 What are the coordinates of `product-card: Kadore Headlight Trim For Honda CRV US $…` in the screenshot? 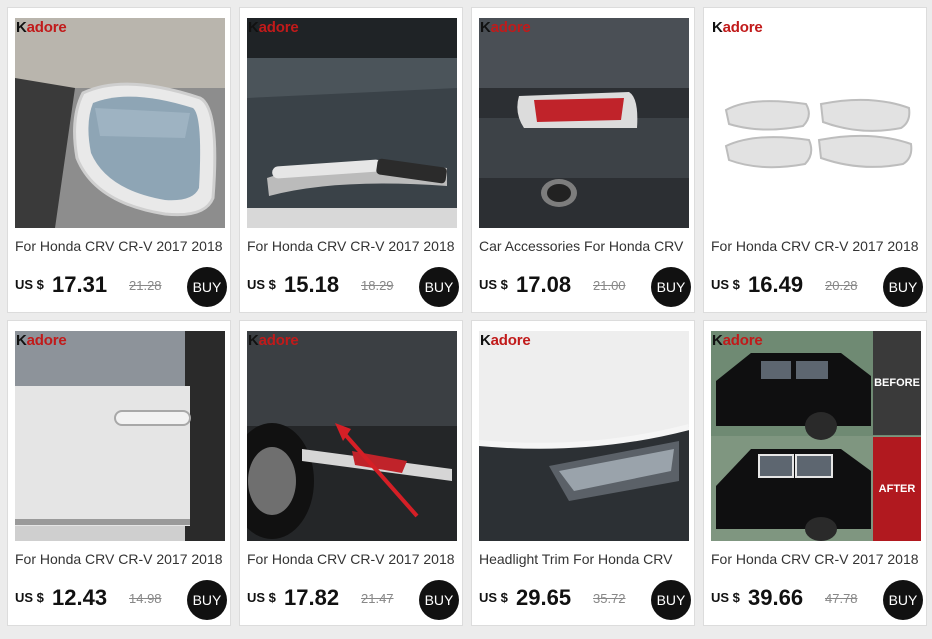 It's located at (583, 473).